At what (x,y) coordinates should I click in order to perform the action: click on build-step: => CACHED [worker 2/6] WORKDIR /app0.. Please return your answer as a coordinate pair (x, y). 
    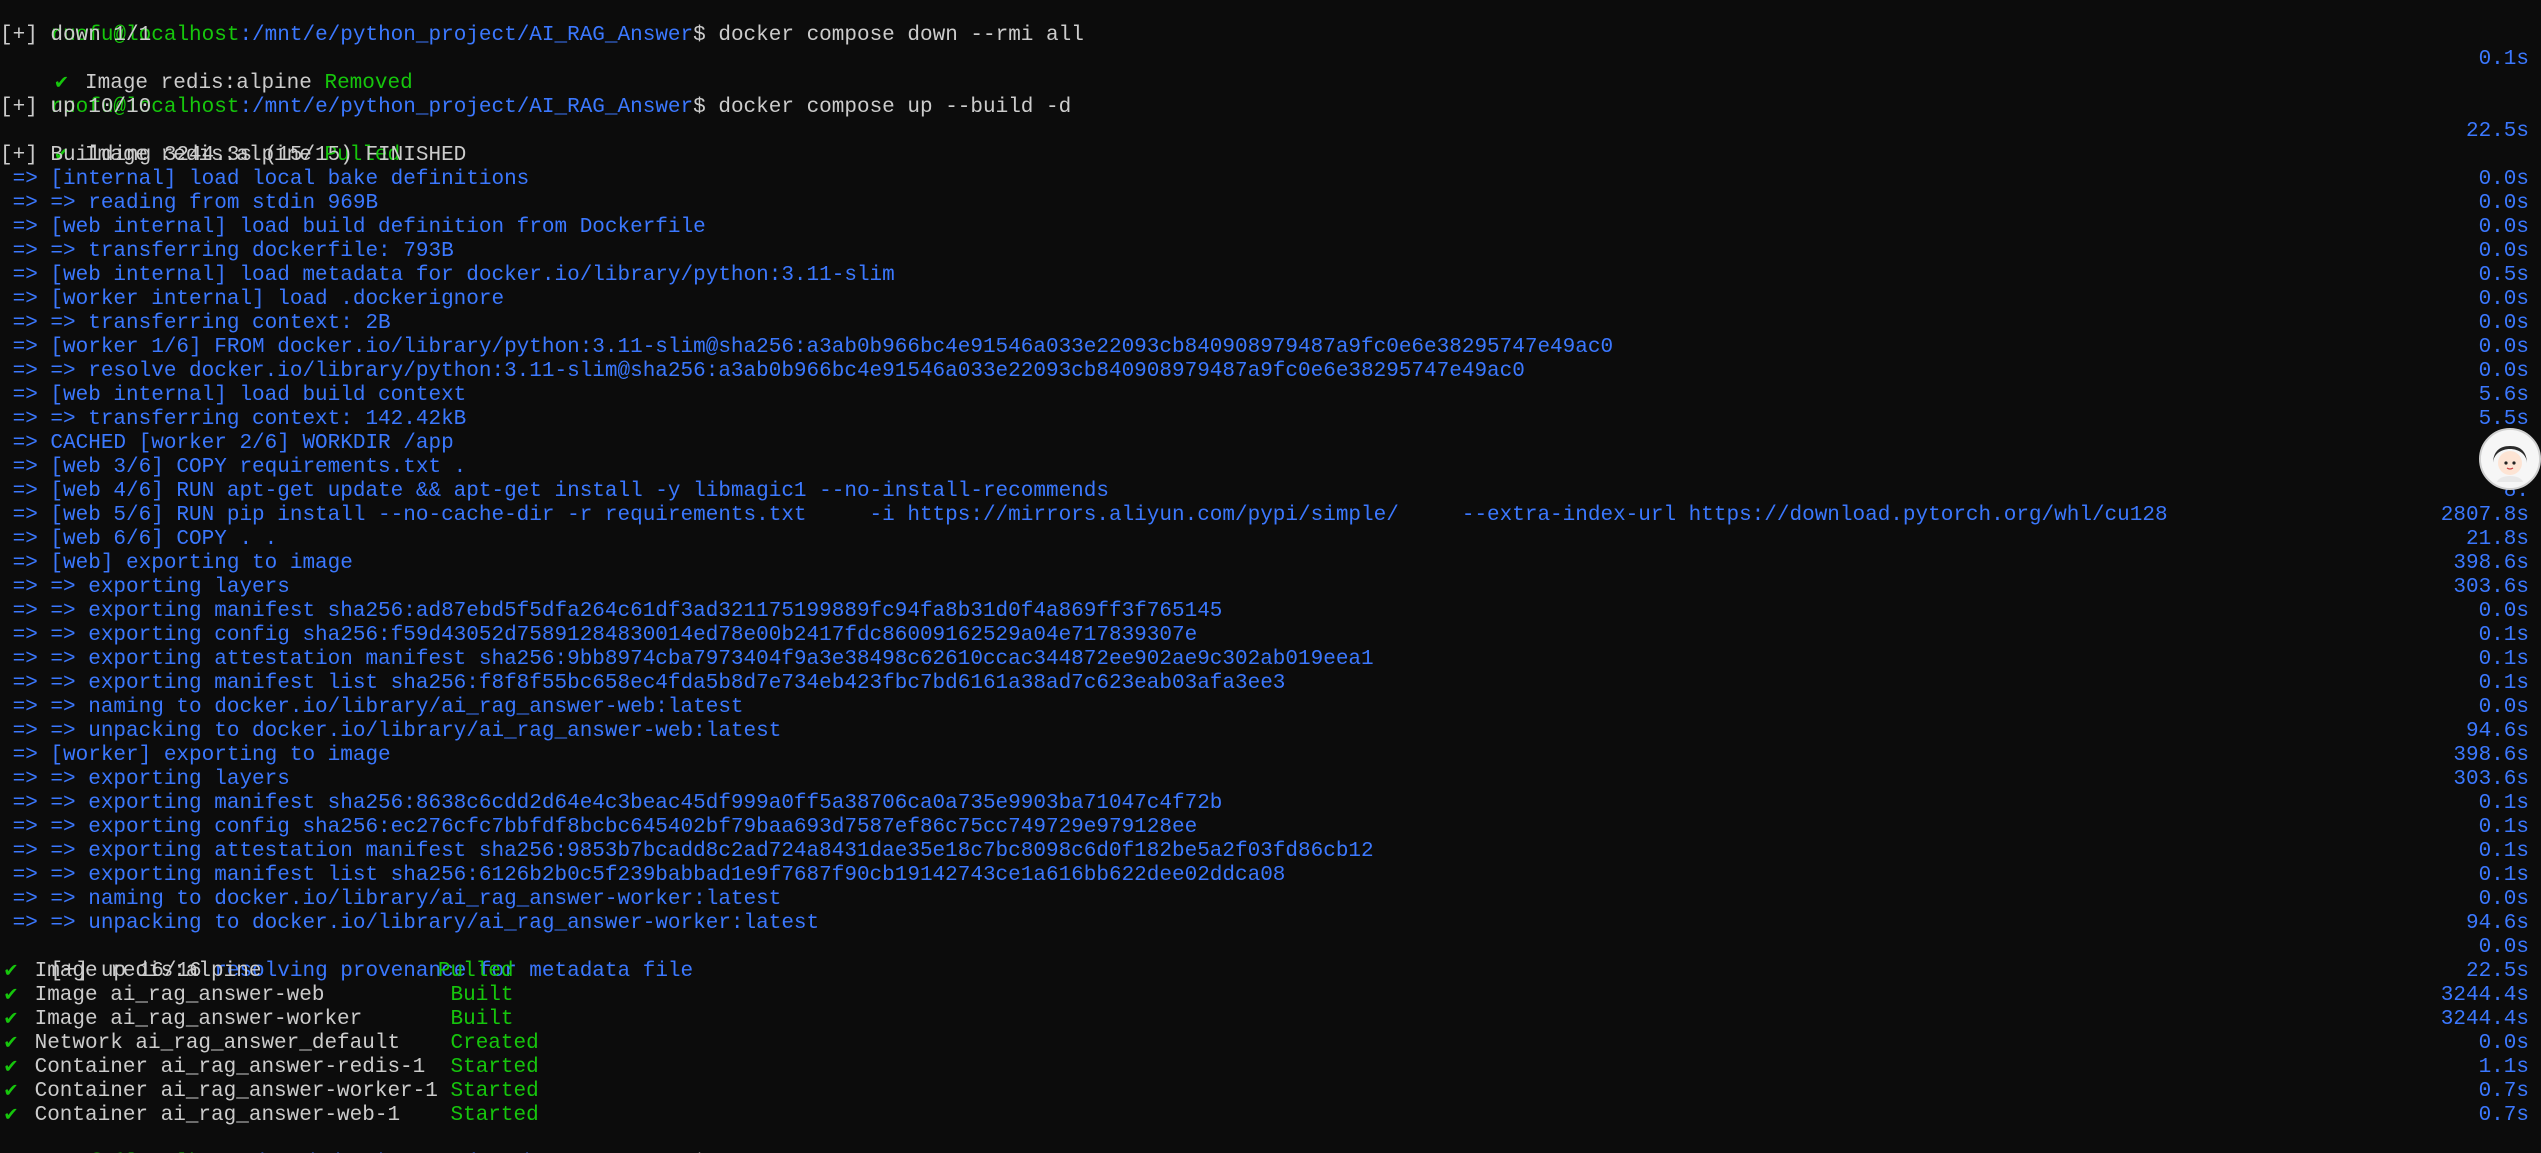
    Looking at the image, I should click on (1270, 444).